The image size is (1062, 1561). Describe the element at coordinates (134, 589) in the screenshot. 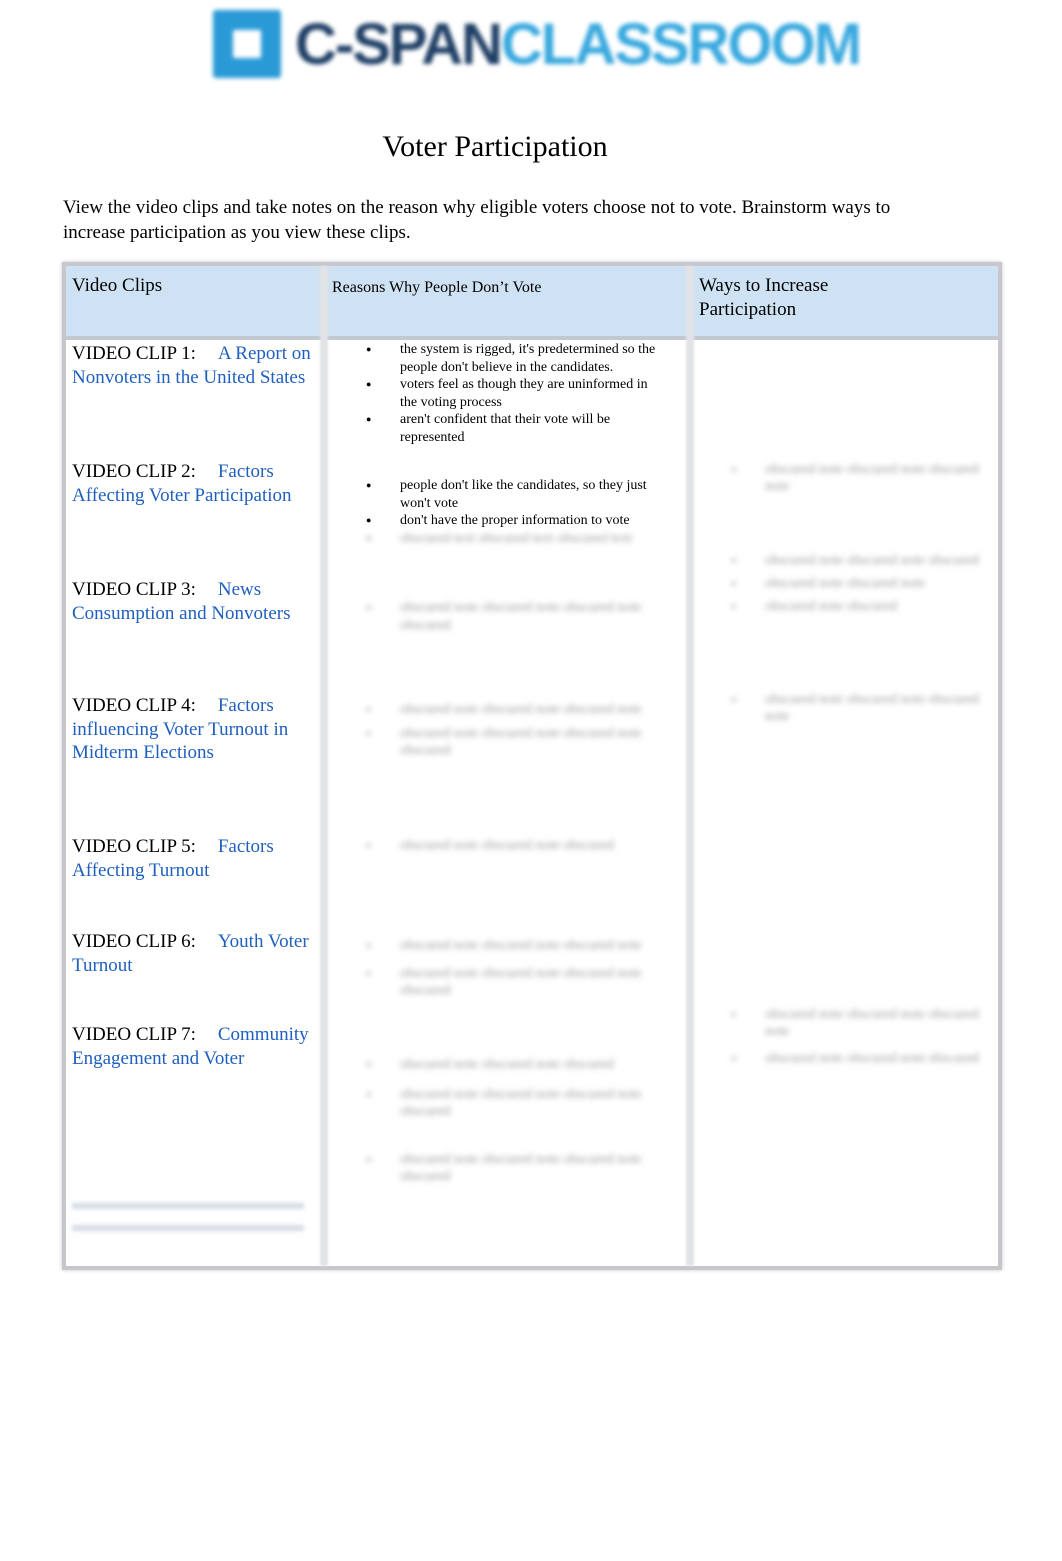

I see `clip-label: VIDEO CLIP 3:` at that location.